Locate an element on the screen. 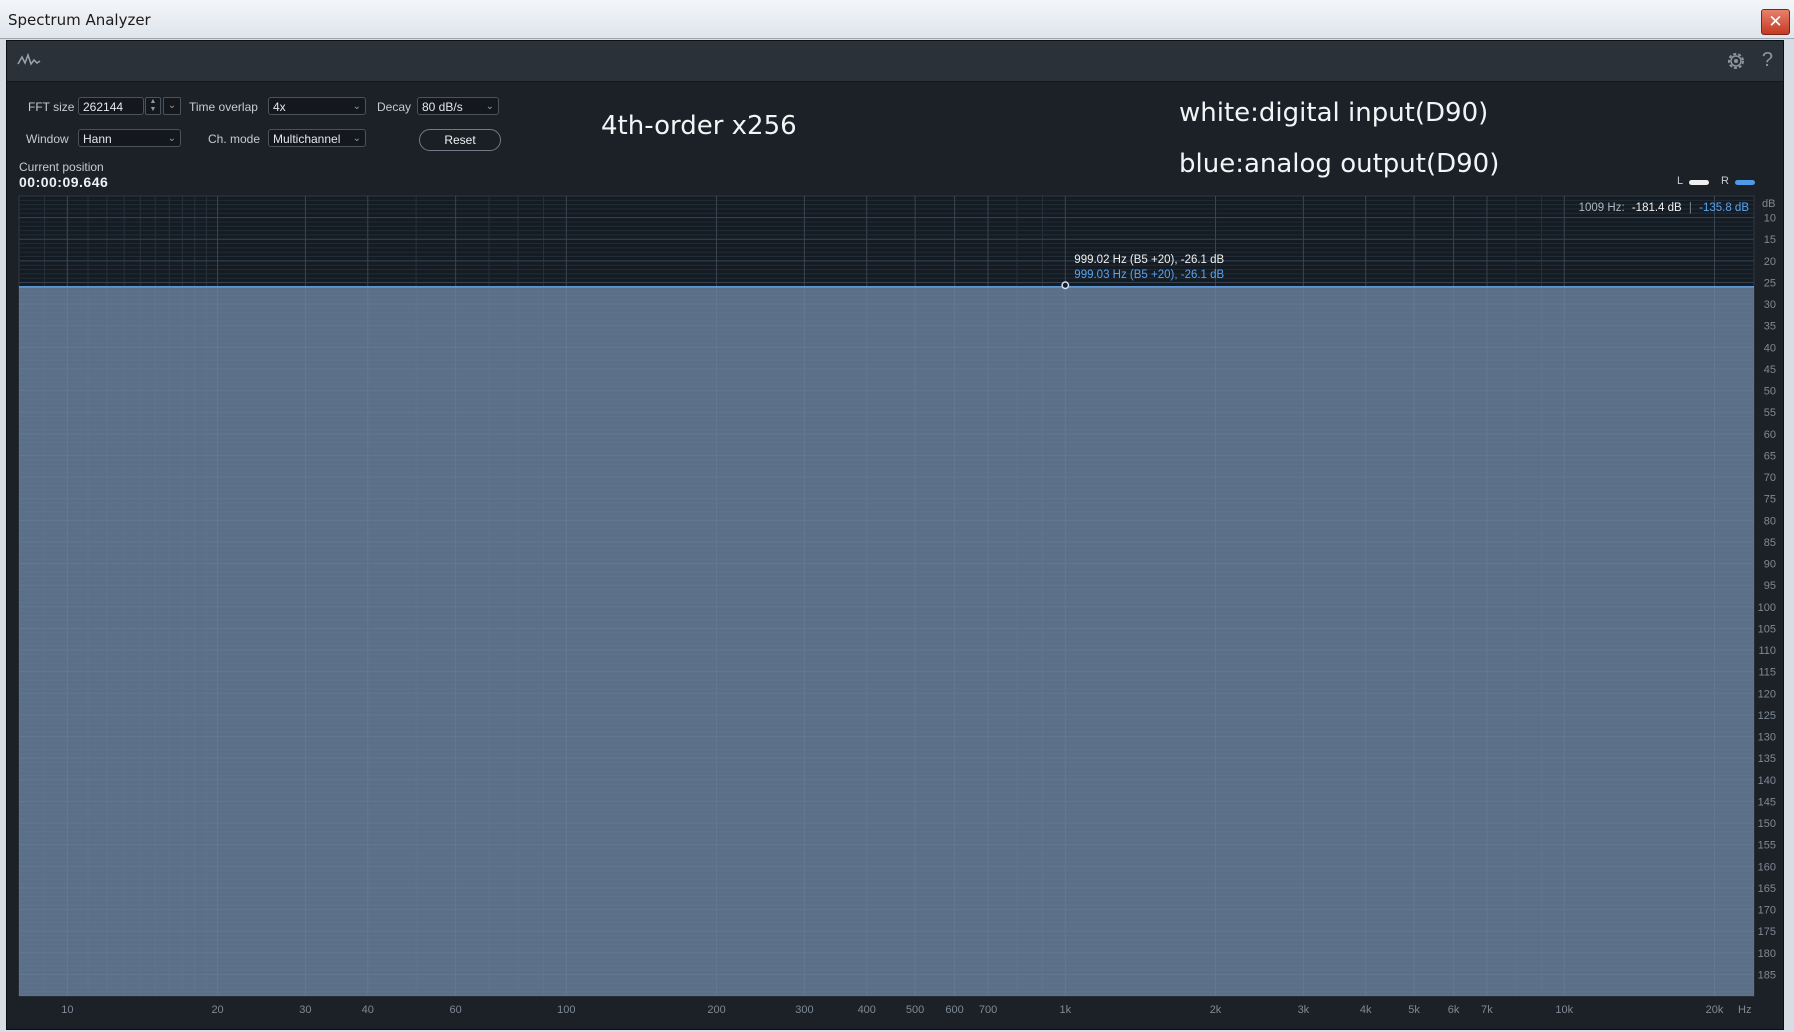 This screenshot has width=1794, height=1032. y-tick-label: 115 is located at coordinates (1767, 673).